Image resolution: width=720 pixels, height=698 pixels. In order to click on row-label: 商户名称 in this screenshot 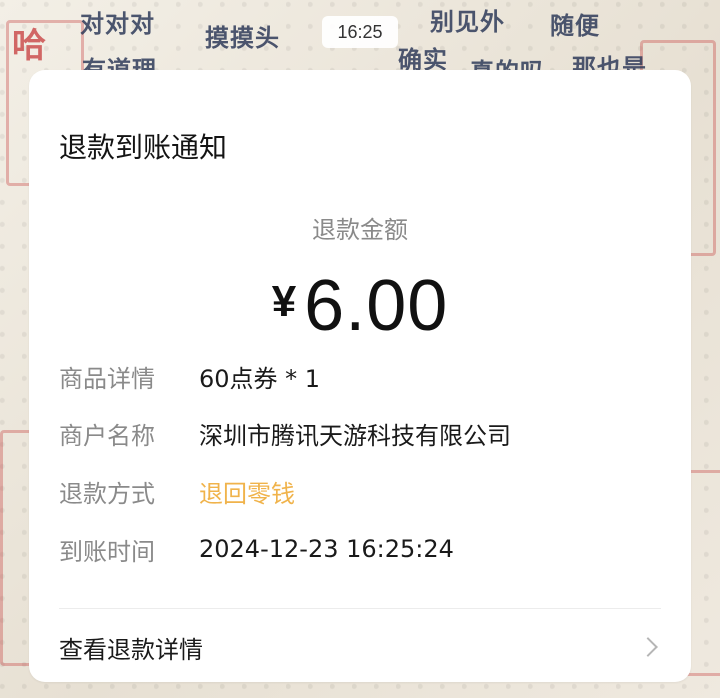, I will do `click(107, 435)`.